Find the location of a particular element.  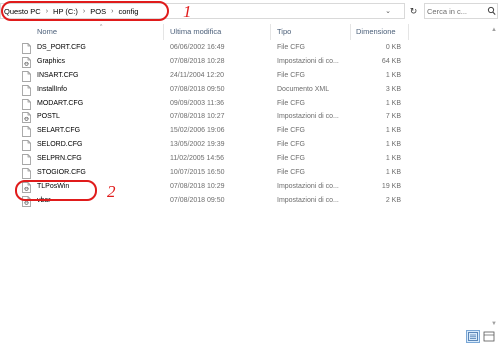

file-modified-date: 15/02/2006 19:06 is located at coordinates (197, 131).